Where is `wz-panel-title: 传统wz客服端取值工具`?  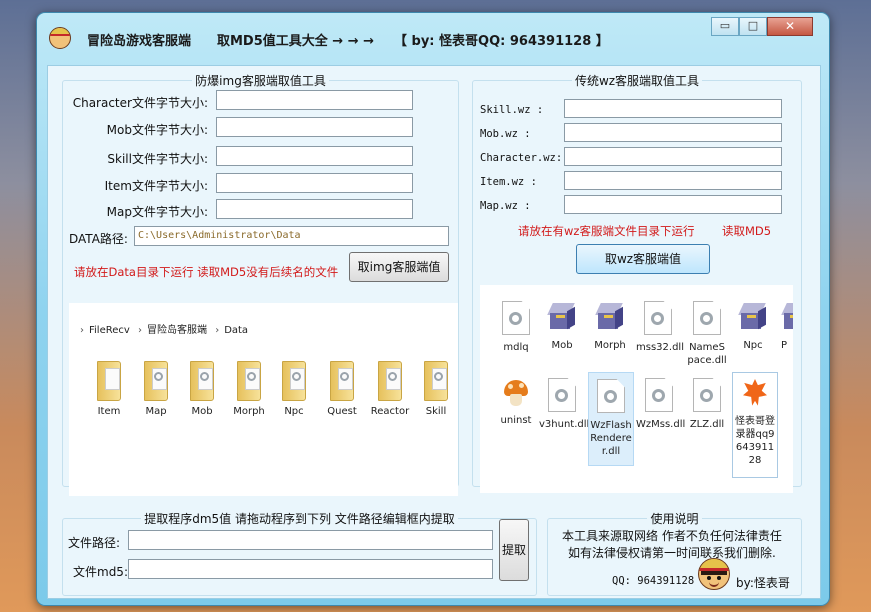
wz-panel-title: 传统wz客服端取值工具 is located at coordinates (637, 81).